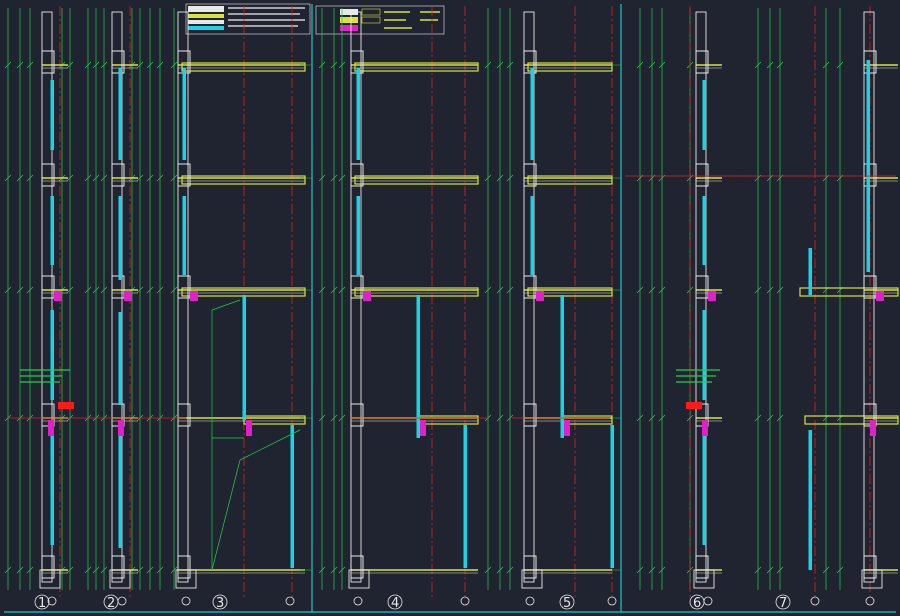 The image size is (900, 616). I want to click on legend-table-right, so click(380, 20).